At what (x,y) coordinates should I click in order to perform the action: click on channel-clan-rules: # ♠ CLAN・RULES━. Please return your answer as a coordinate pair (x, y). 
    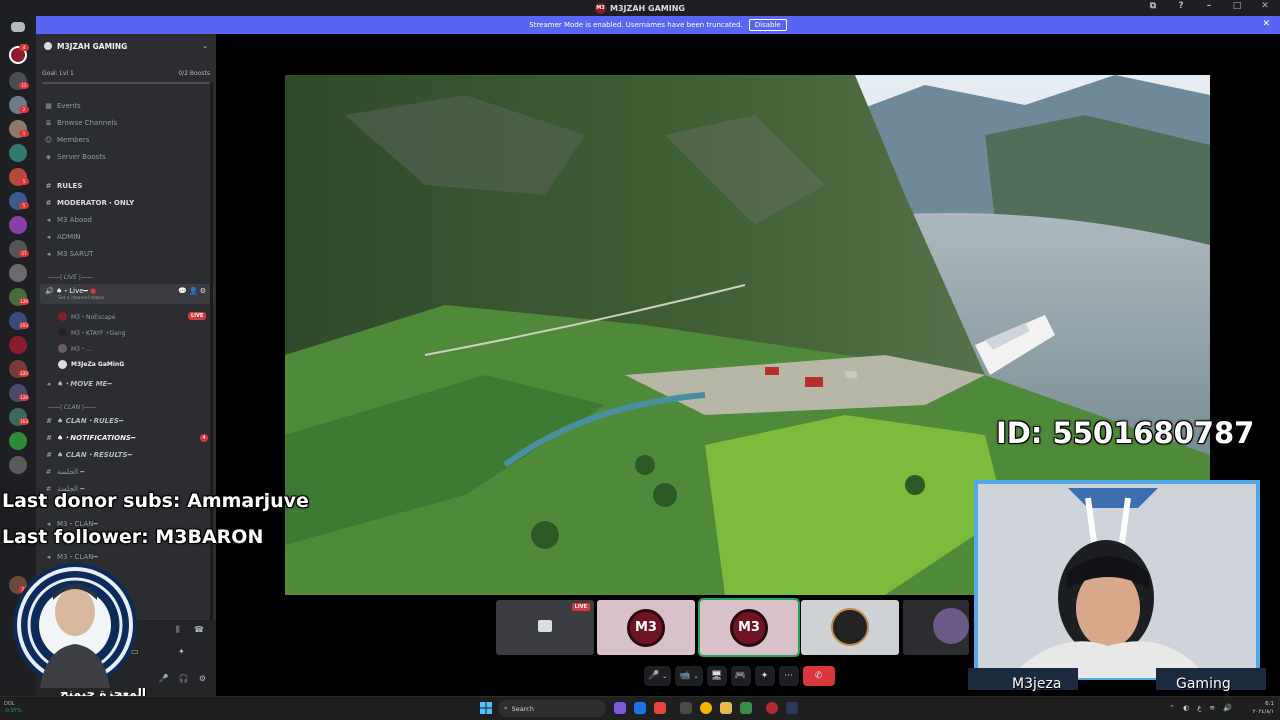
    Looking at the image, I should click on (83, 421).